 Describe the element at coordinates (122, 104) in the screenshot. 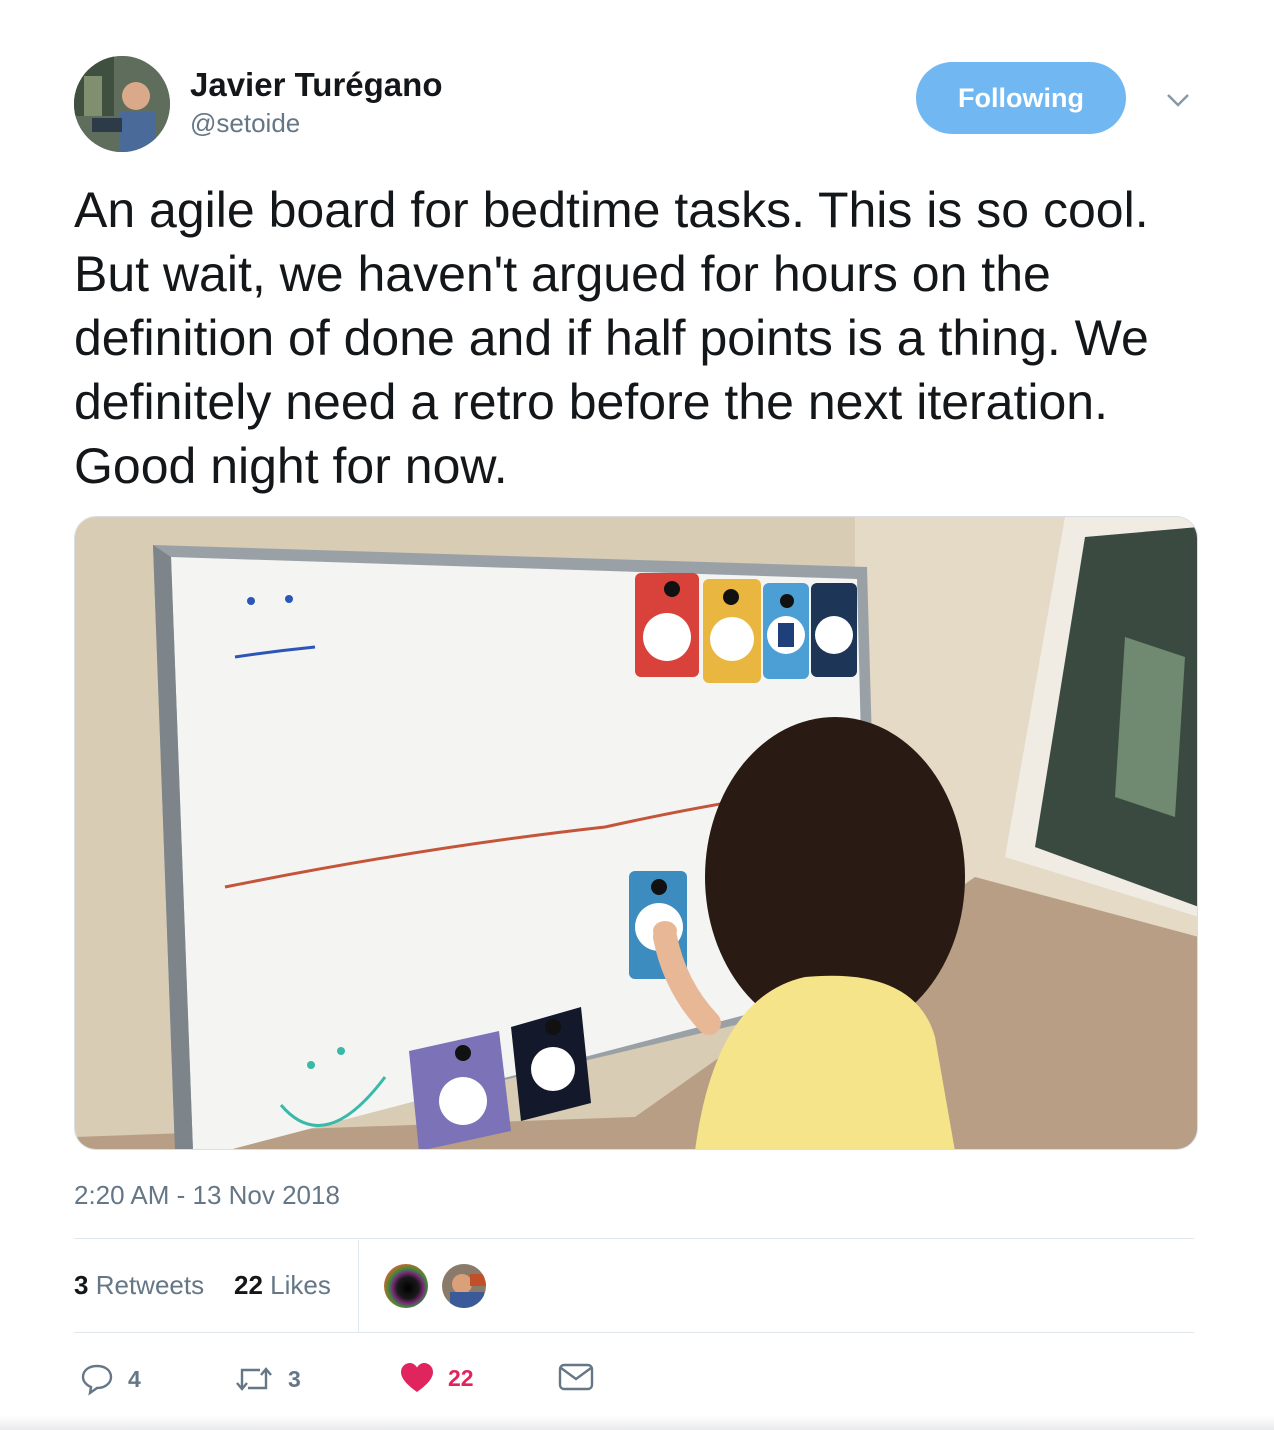

I see `avatar` at that location.